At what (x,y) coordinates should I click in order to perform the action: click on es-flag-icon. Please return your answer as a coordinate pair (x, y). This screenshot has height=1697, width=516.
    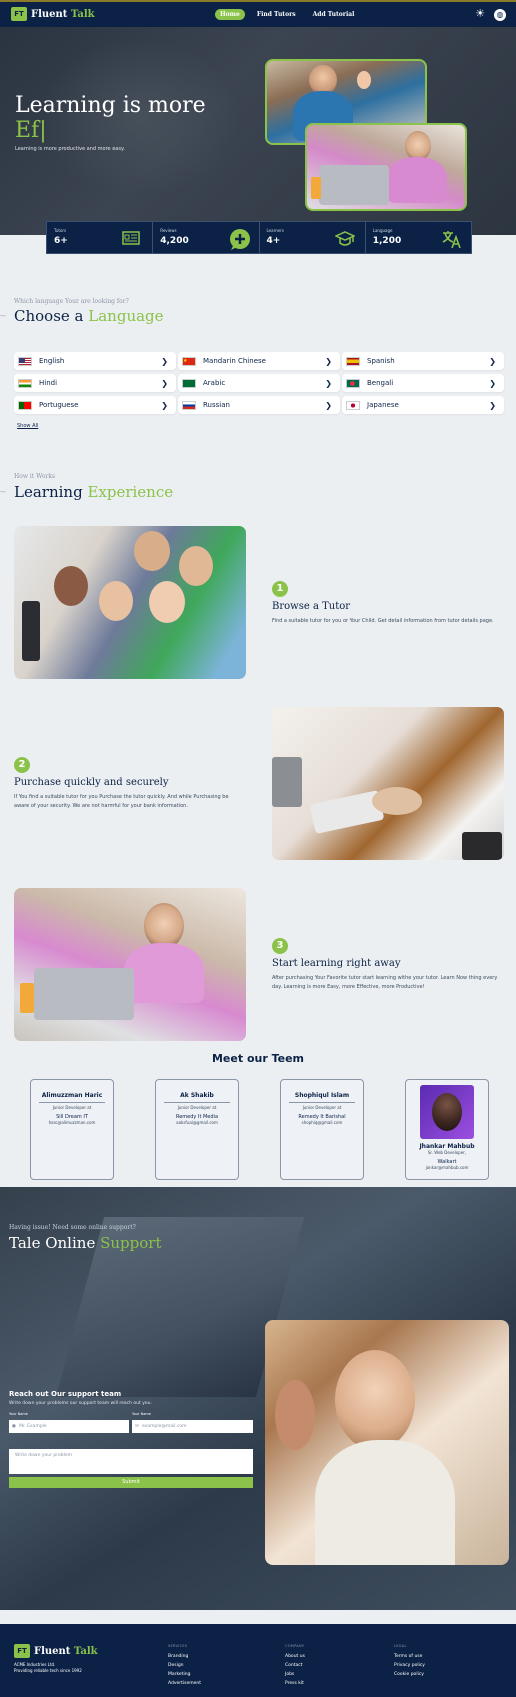
    Looking at the image, I should click on (353, 361).